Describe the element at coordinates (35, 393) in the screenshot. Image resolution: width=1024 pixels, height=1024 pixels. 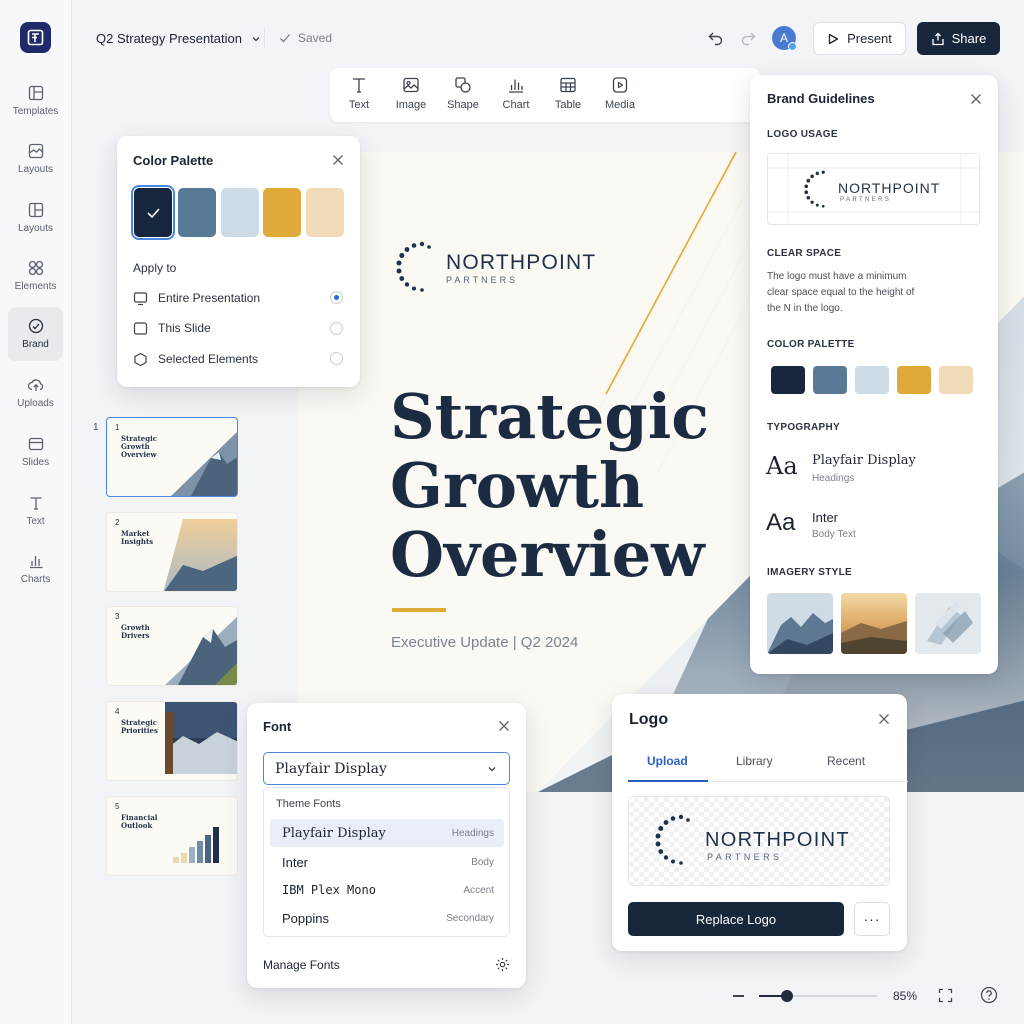
I see `sidebar-item-uploads: Uploads` at that location.